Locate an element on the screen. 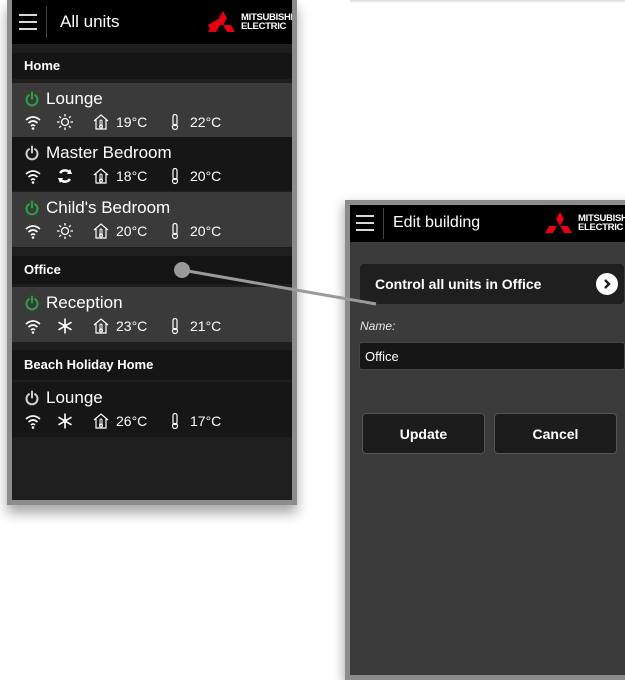  control-all-units-label: Control all units in Office is located at coordinates (458, 284).